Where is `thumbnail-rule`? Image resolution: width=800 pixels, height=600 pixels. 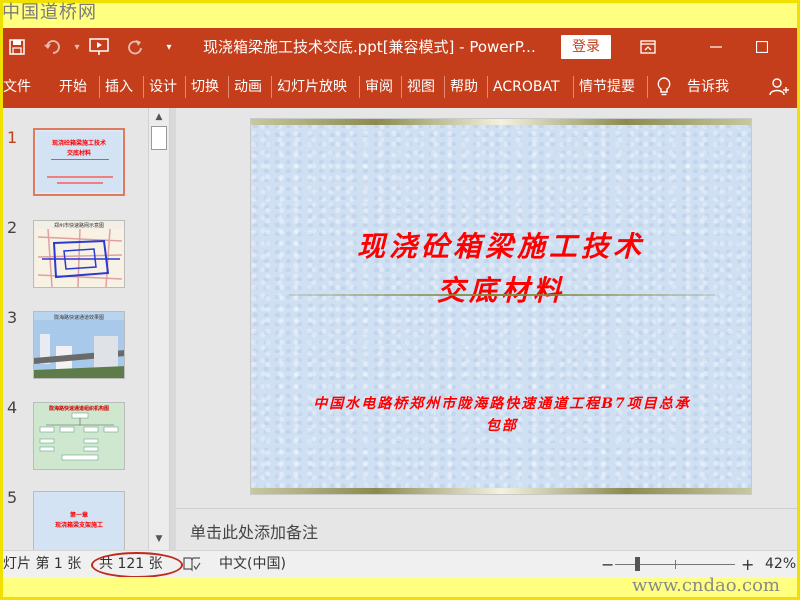 thumbnail-rule is located at coordinates (80, 159).